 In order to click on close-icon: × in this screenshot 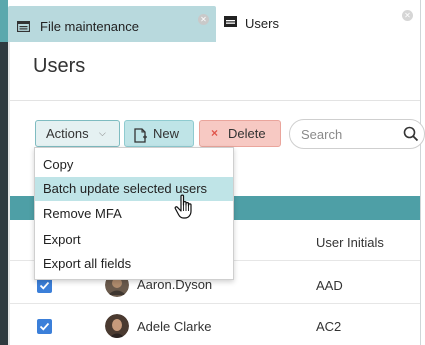, I will do `click(215, 133)`.